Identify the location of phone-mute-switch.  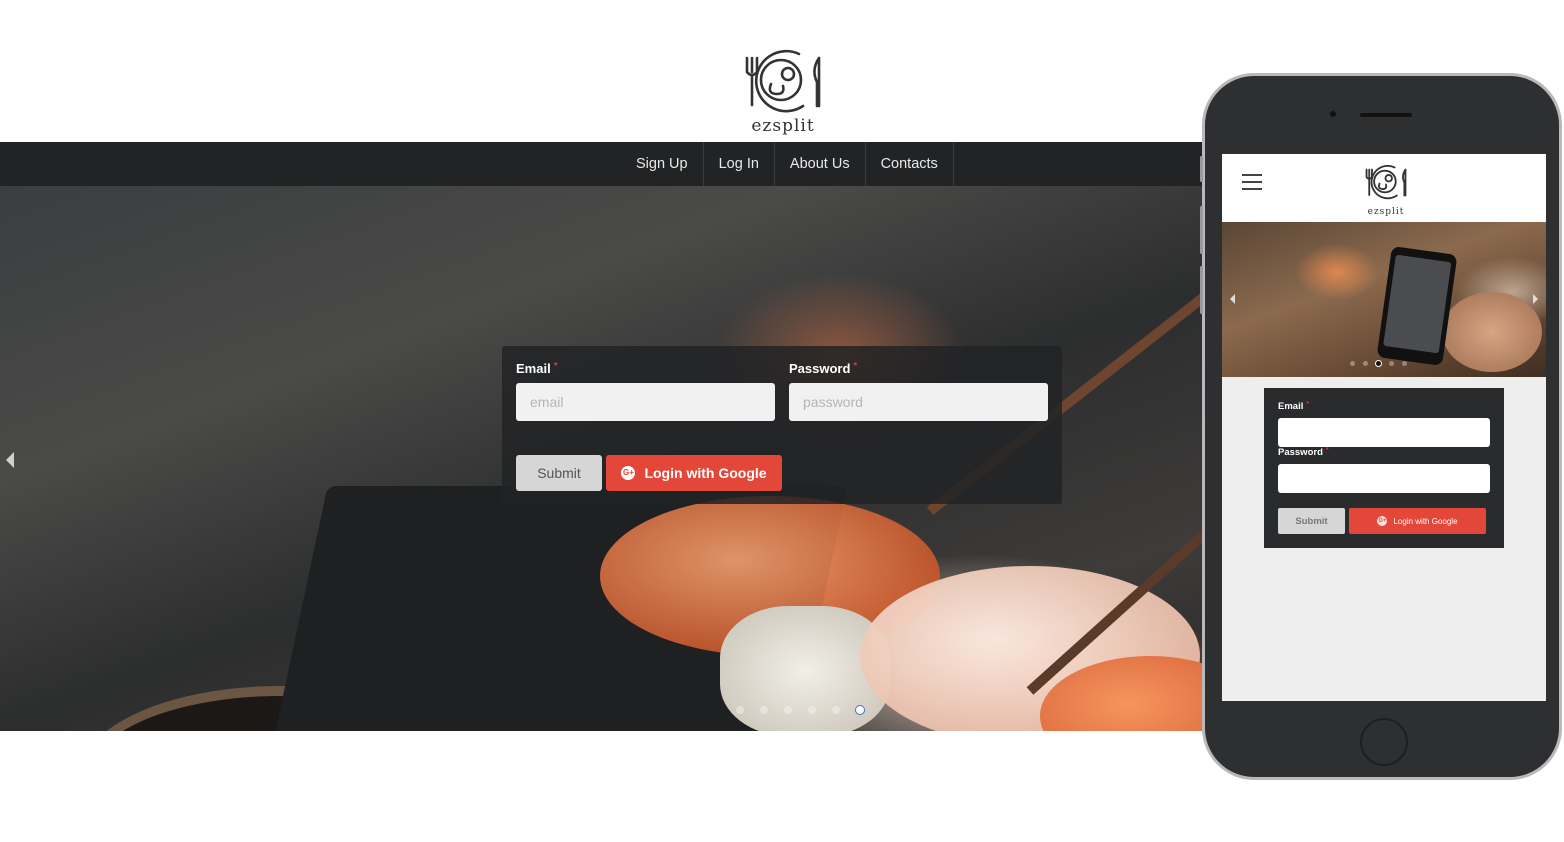
(1201, 169).